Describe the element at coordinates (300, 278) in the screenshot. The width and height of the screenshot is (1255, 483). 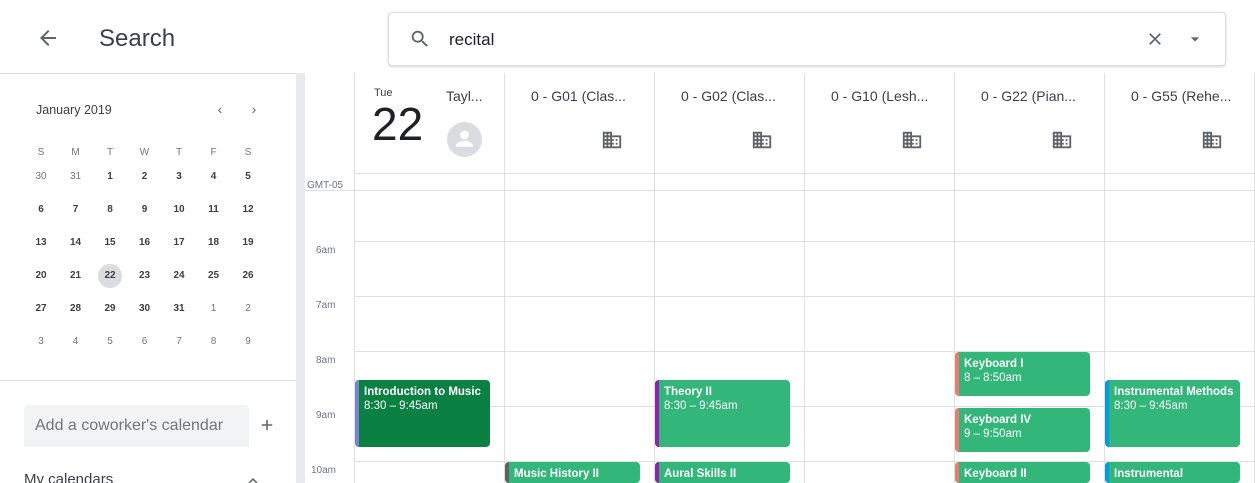
I see `sidebar-scrollbar` at that location.